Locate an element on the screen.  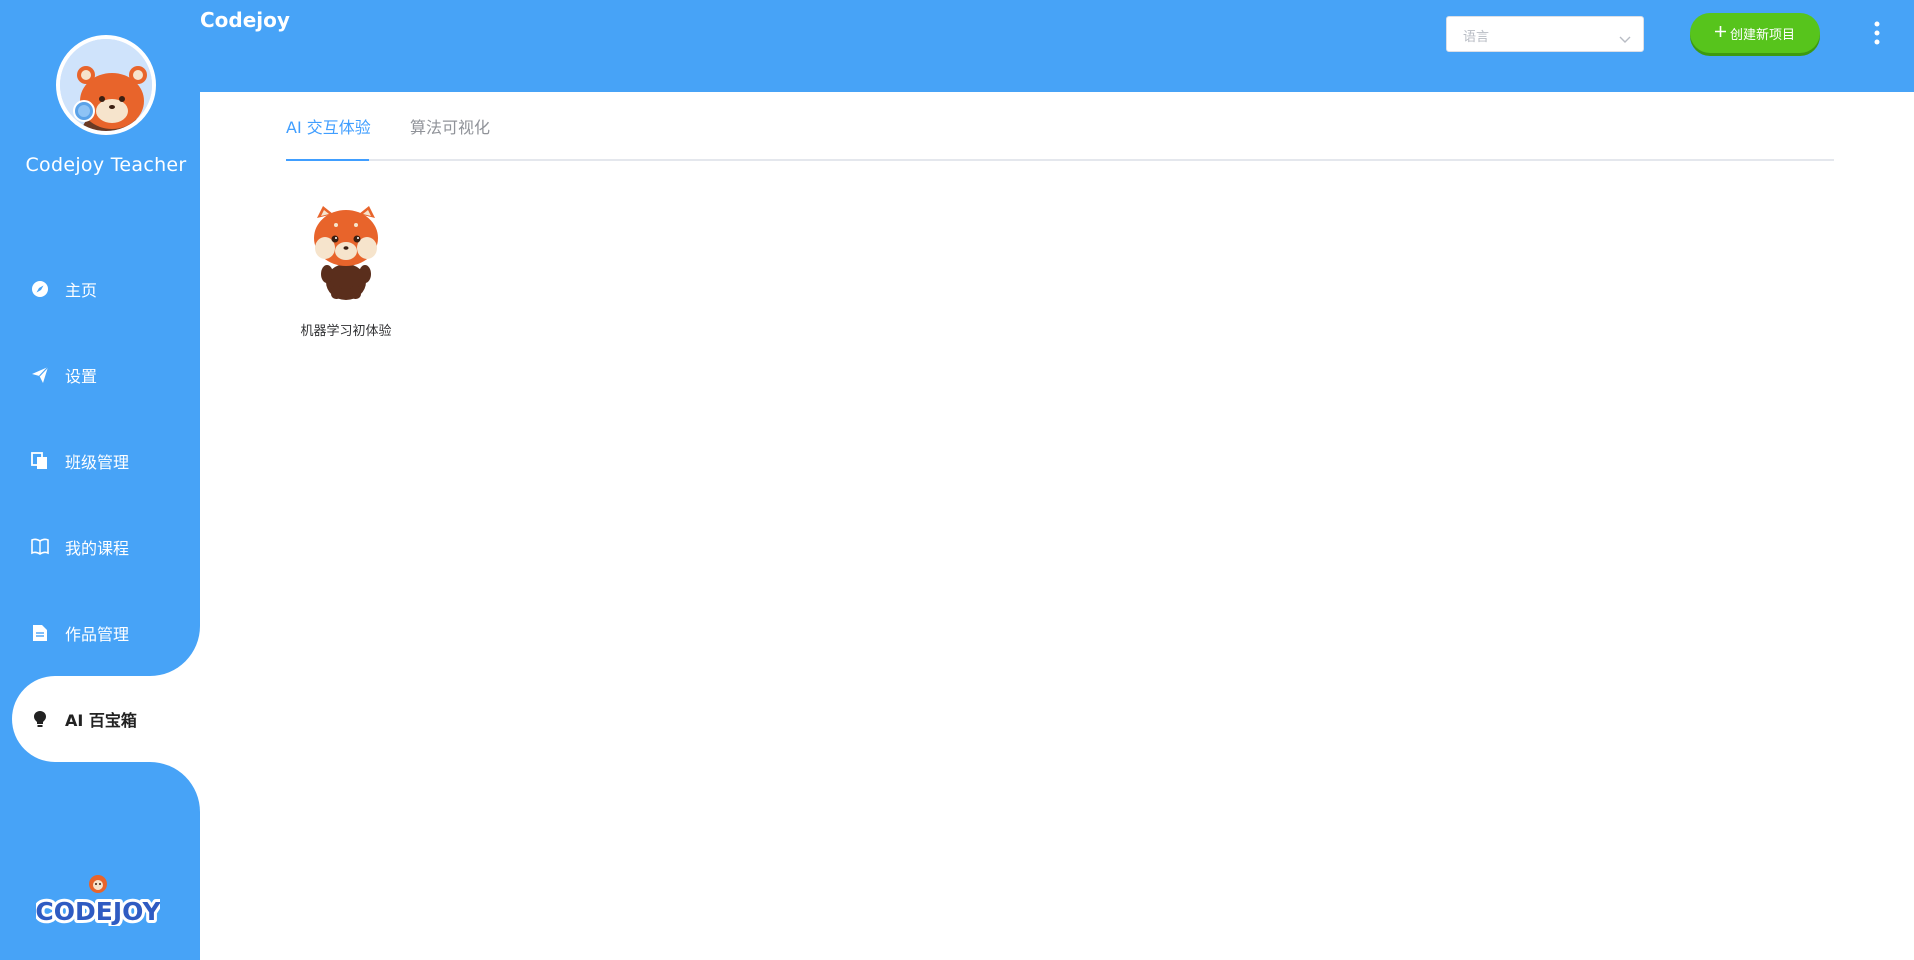
tab-label: AI 交互体验 is located at coordinates (328, 127).